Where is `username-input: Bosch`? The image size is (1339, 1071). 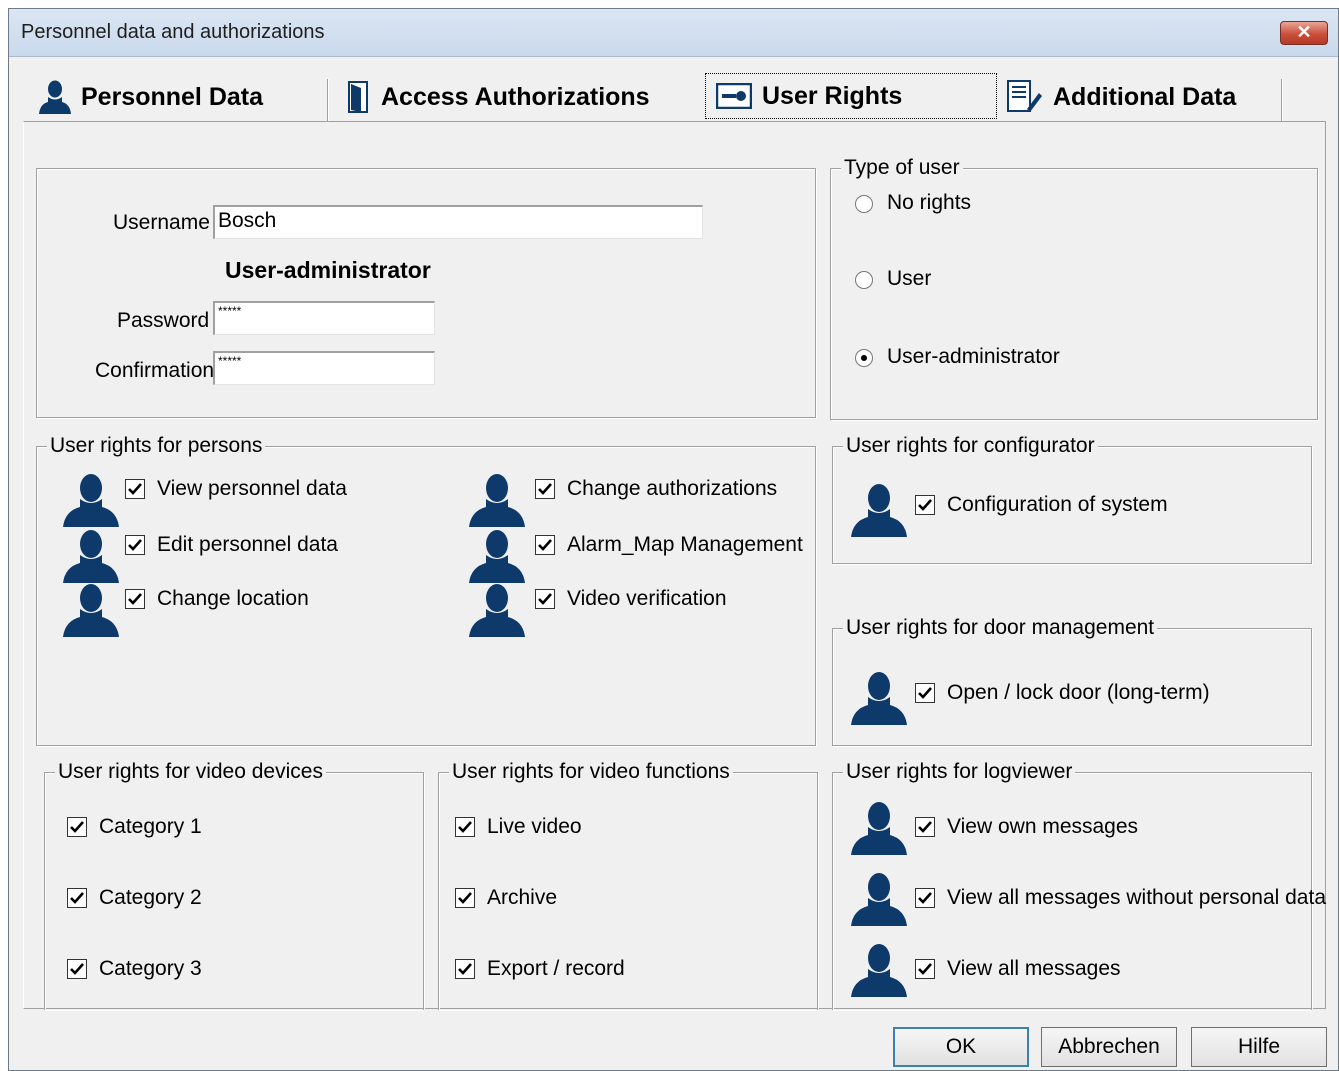
username-input: Bosch is located at coordinates (458, 222).